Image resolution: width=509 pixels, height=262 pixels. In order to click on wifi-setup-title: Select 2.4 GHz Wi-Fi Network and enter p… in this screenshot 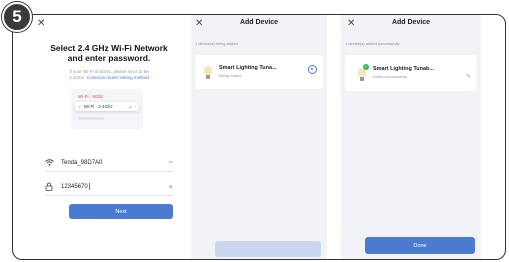, I will do `click(109, 53)`.